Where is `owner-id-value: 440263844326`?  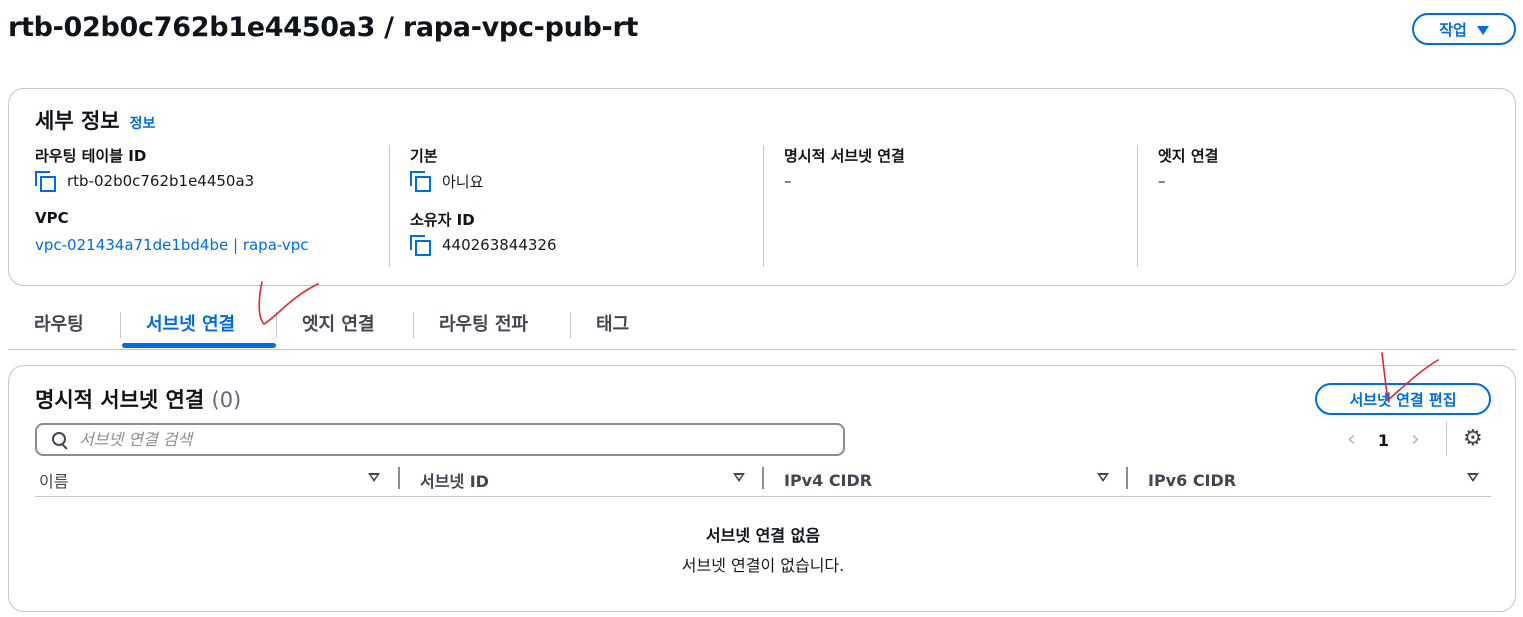 owner-id-value: 440263844326 is located at coordinates (499, 245).